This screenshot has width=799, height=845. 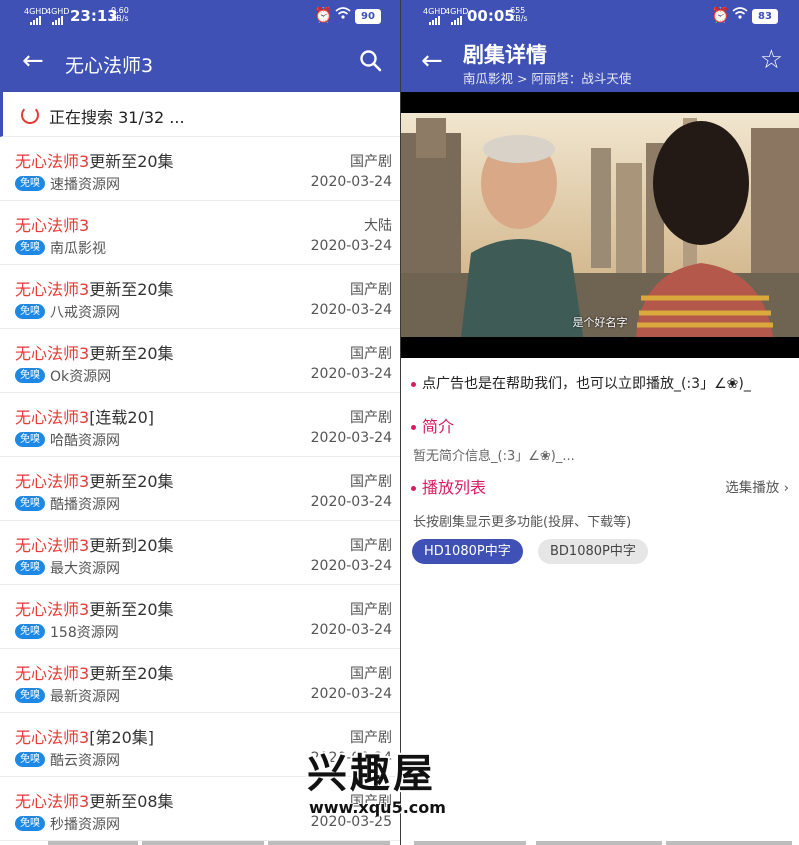 What do you see at coordinates (85, 313) in the screenshot?
I see `result-source: 八戒资源网` at bounding box center [85, 313].